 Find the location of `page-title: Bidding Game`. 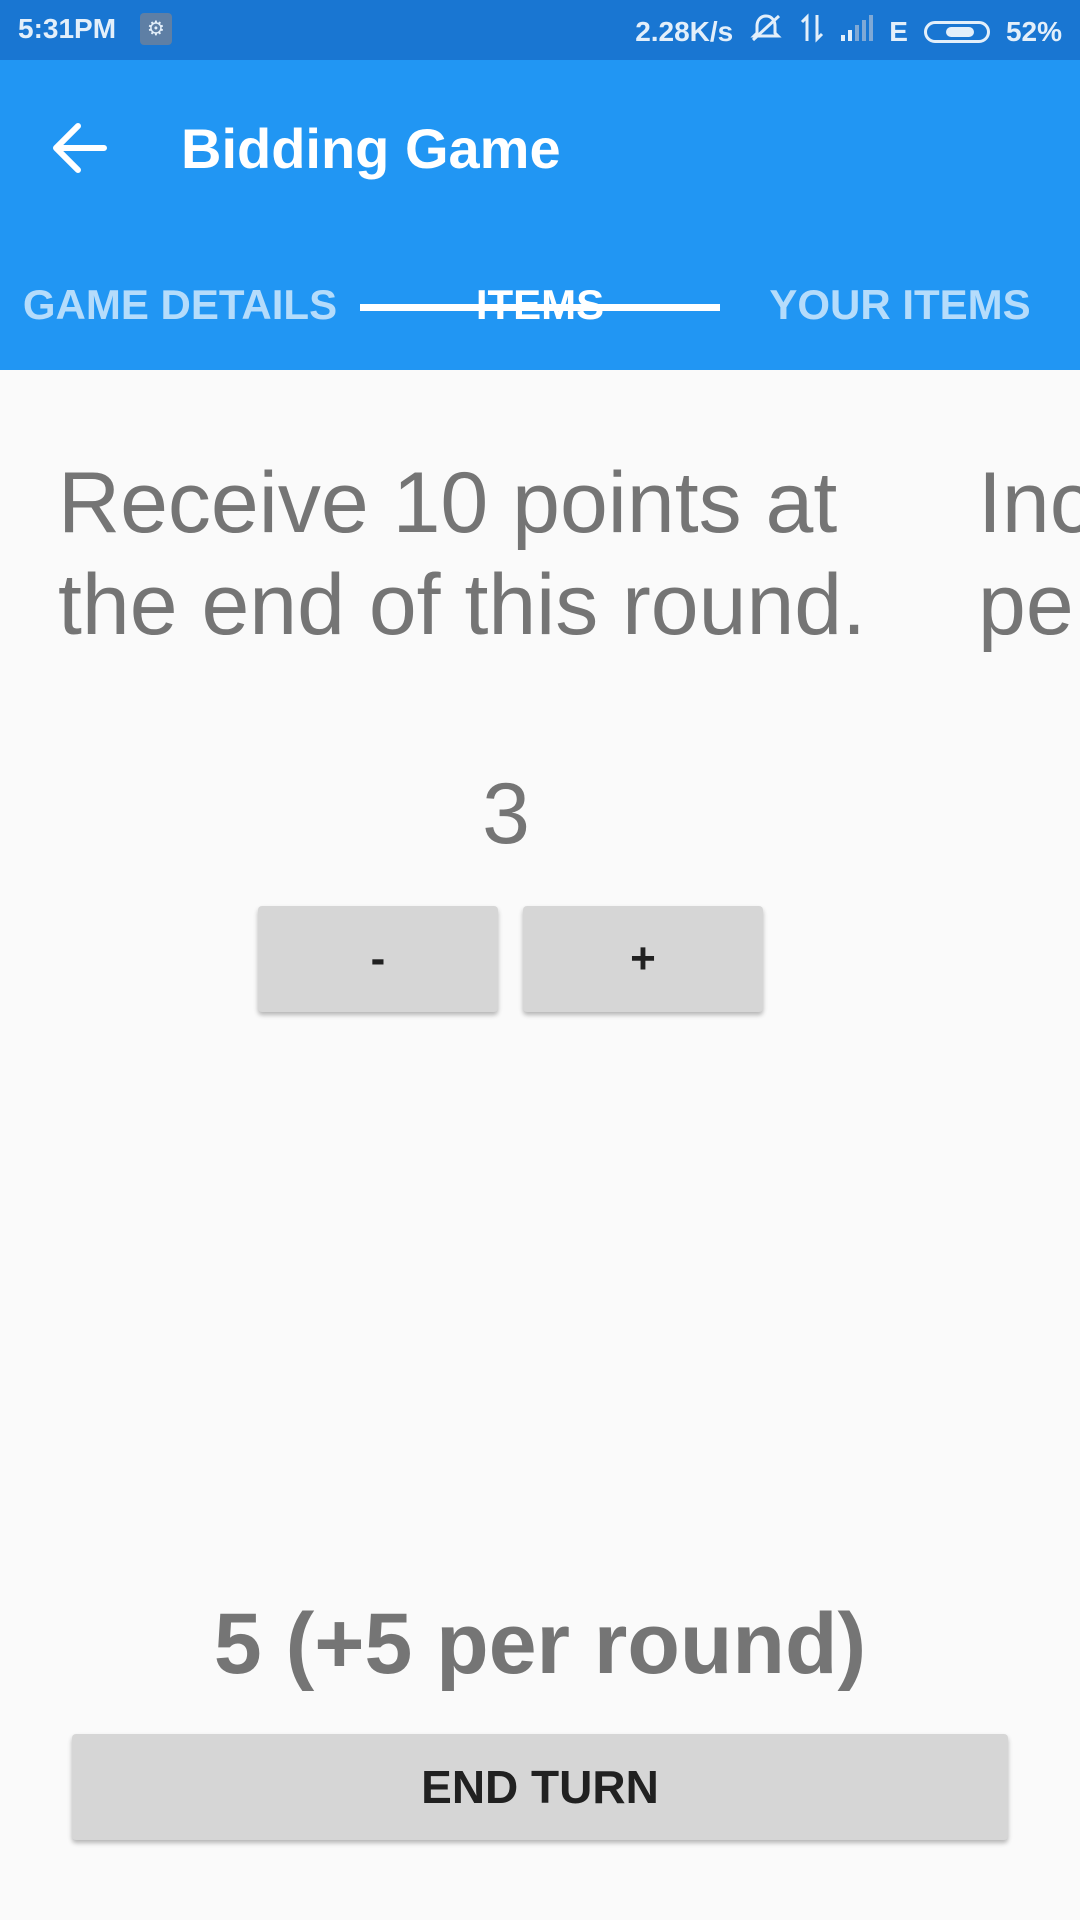

page-title: Bidding Game is located at coordinates (371, 148).